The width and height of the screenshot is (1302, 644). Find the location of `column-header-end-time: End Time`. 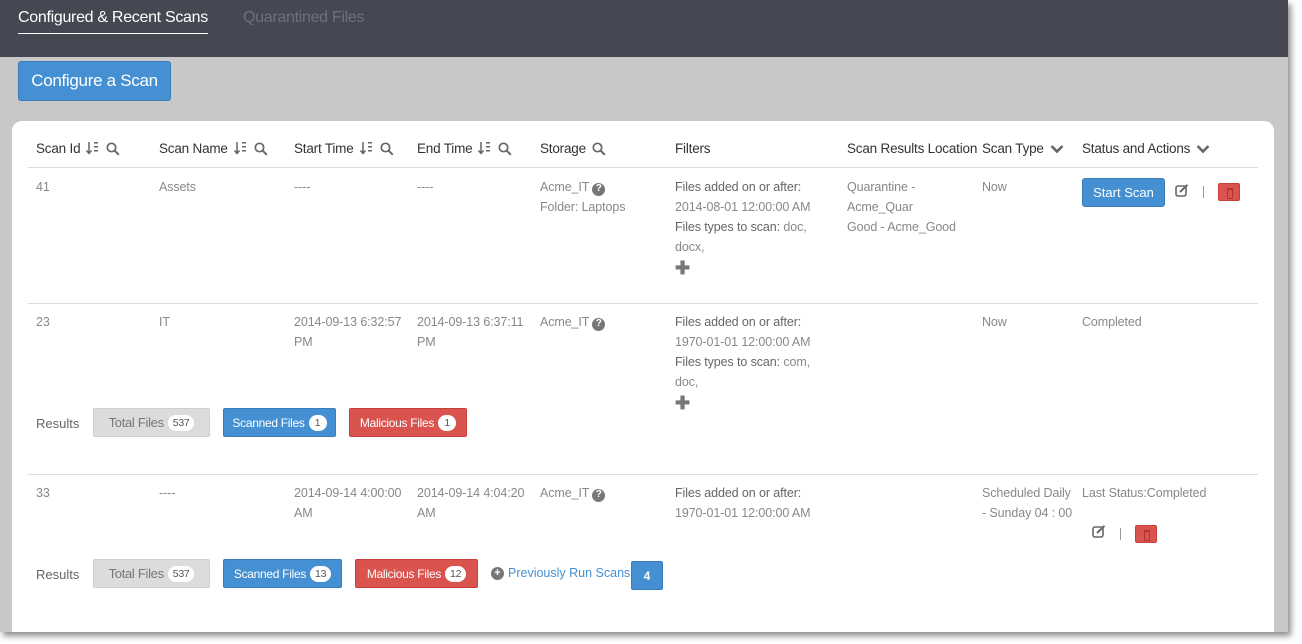

column-header-end-time: End Time is located at coordinates (464, 148).